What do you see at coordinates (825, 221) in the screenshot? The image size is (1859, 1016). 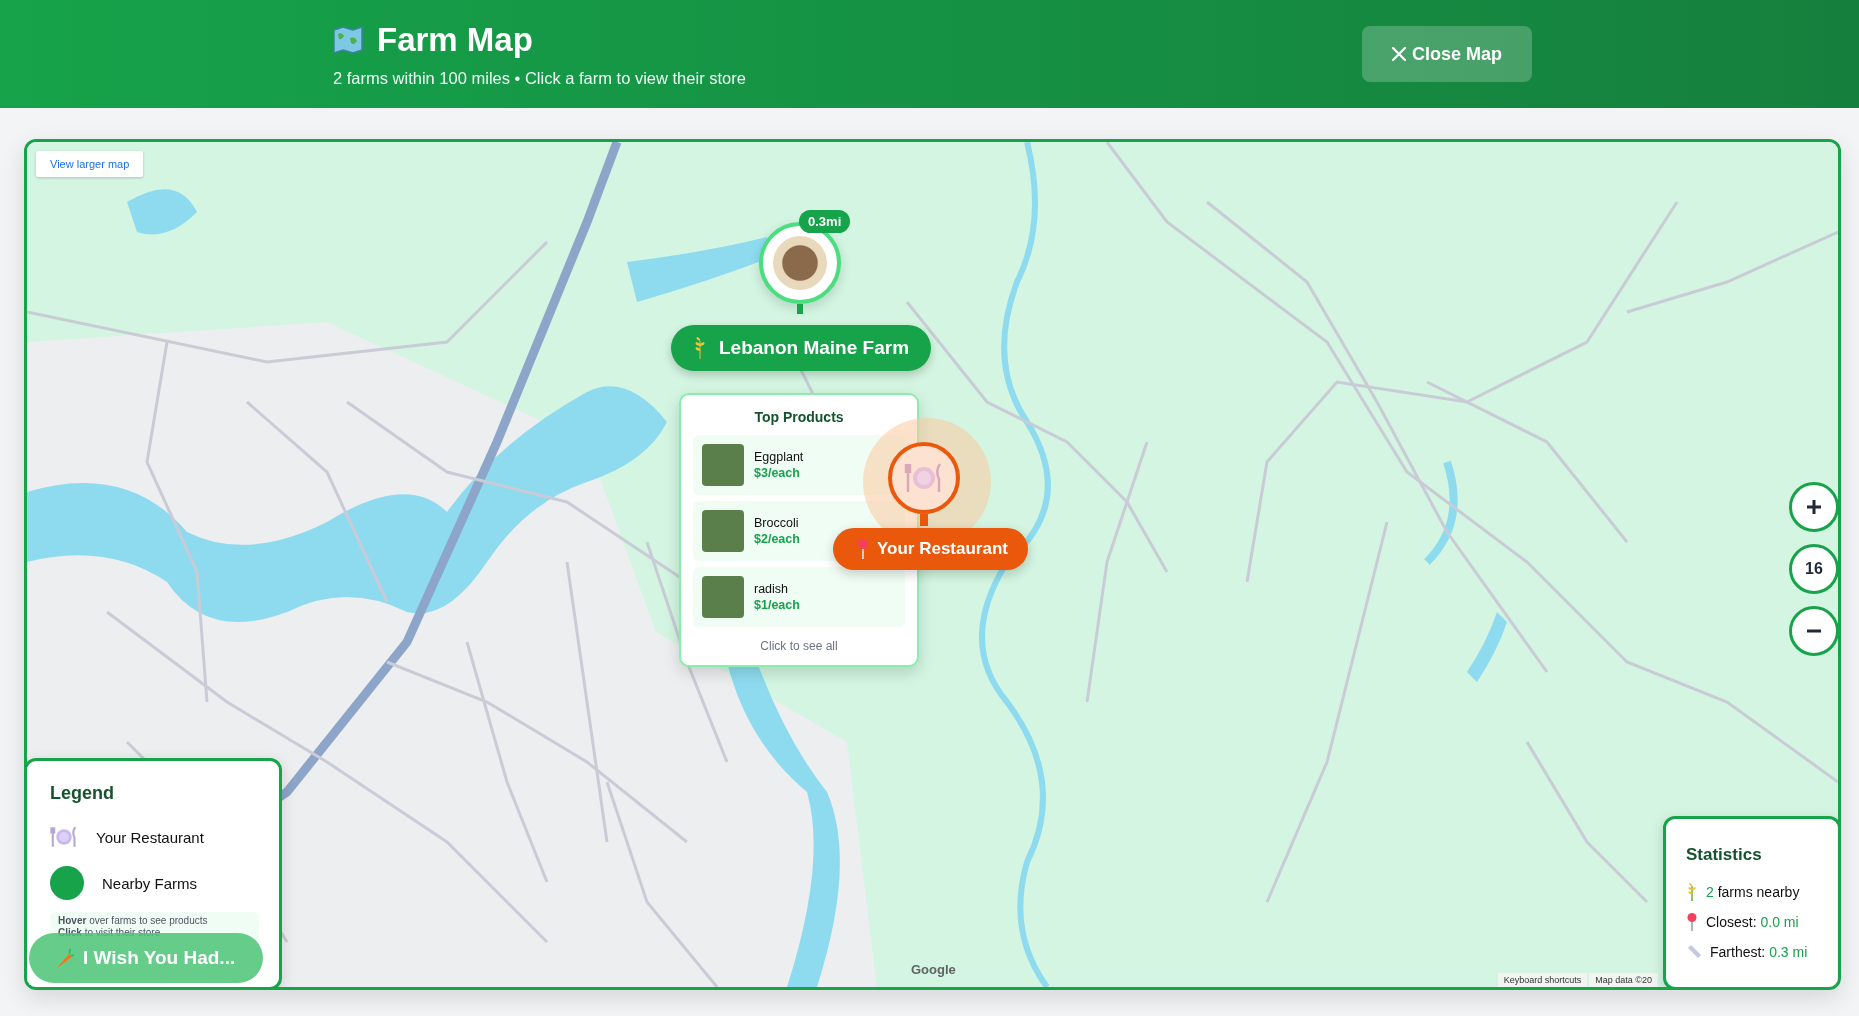 I see `distance-badge: 0.3mi` at bounding box center [825, 221].